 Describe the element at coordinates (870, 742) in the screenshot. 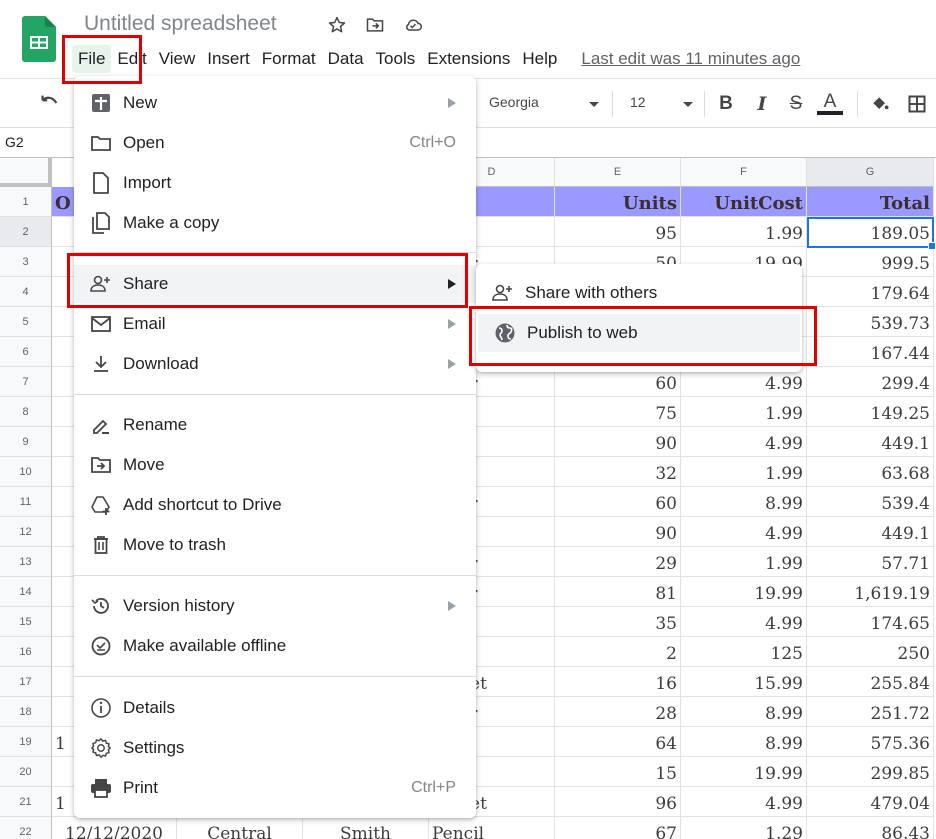

I see `table-cell: 575.36` at that location.